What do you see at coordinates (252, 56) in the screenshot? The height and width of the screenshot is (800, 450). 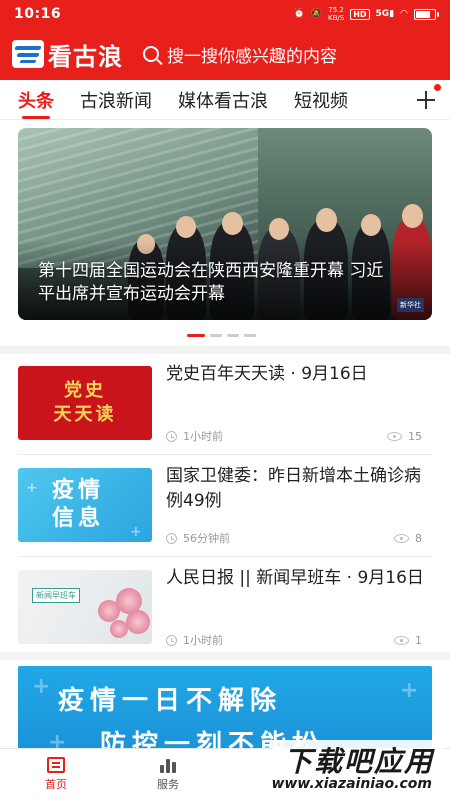 I see `search-placeholder: 搜一搜你感兴趣的内容` at bounding box center [252, 56].